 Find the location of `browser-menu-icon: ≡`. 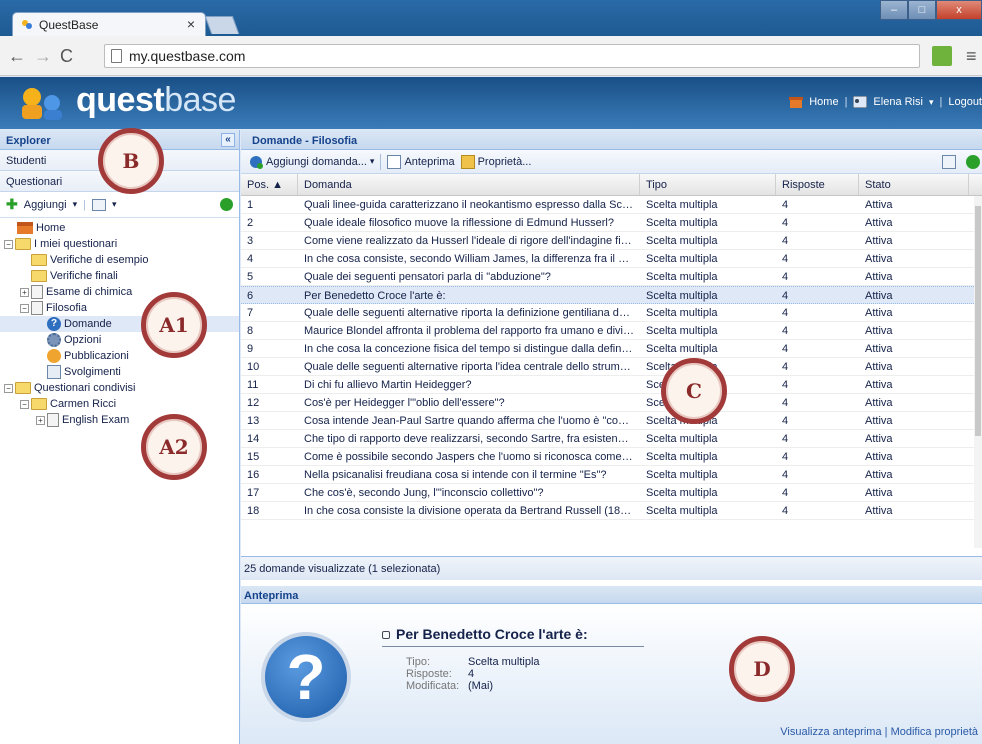

browser-menu-icon: ≡ is located at coordinates (971, 56).